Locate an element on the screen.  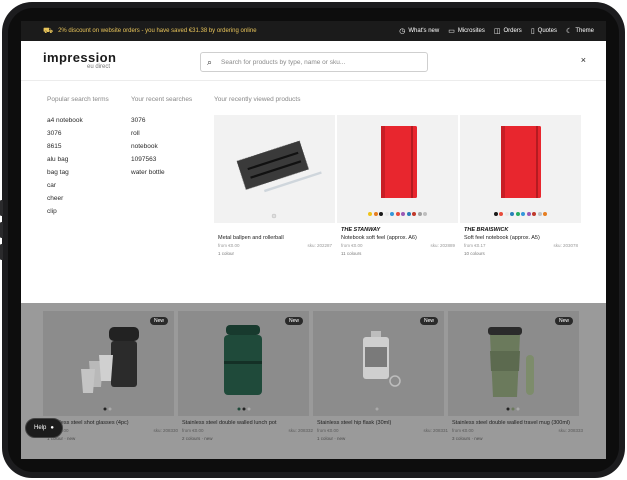
search-input is located at coordinates (316, 62).